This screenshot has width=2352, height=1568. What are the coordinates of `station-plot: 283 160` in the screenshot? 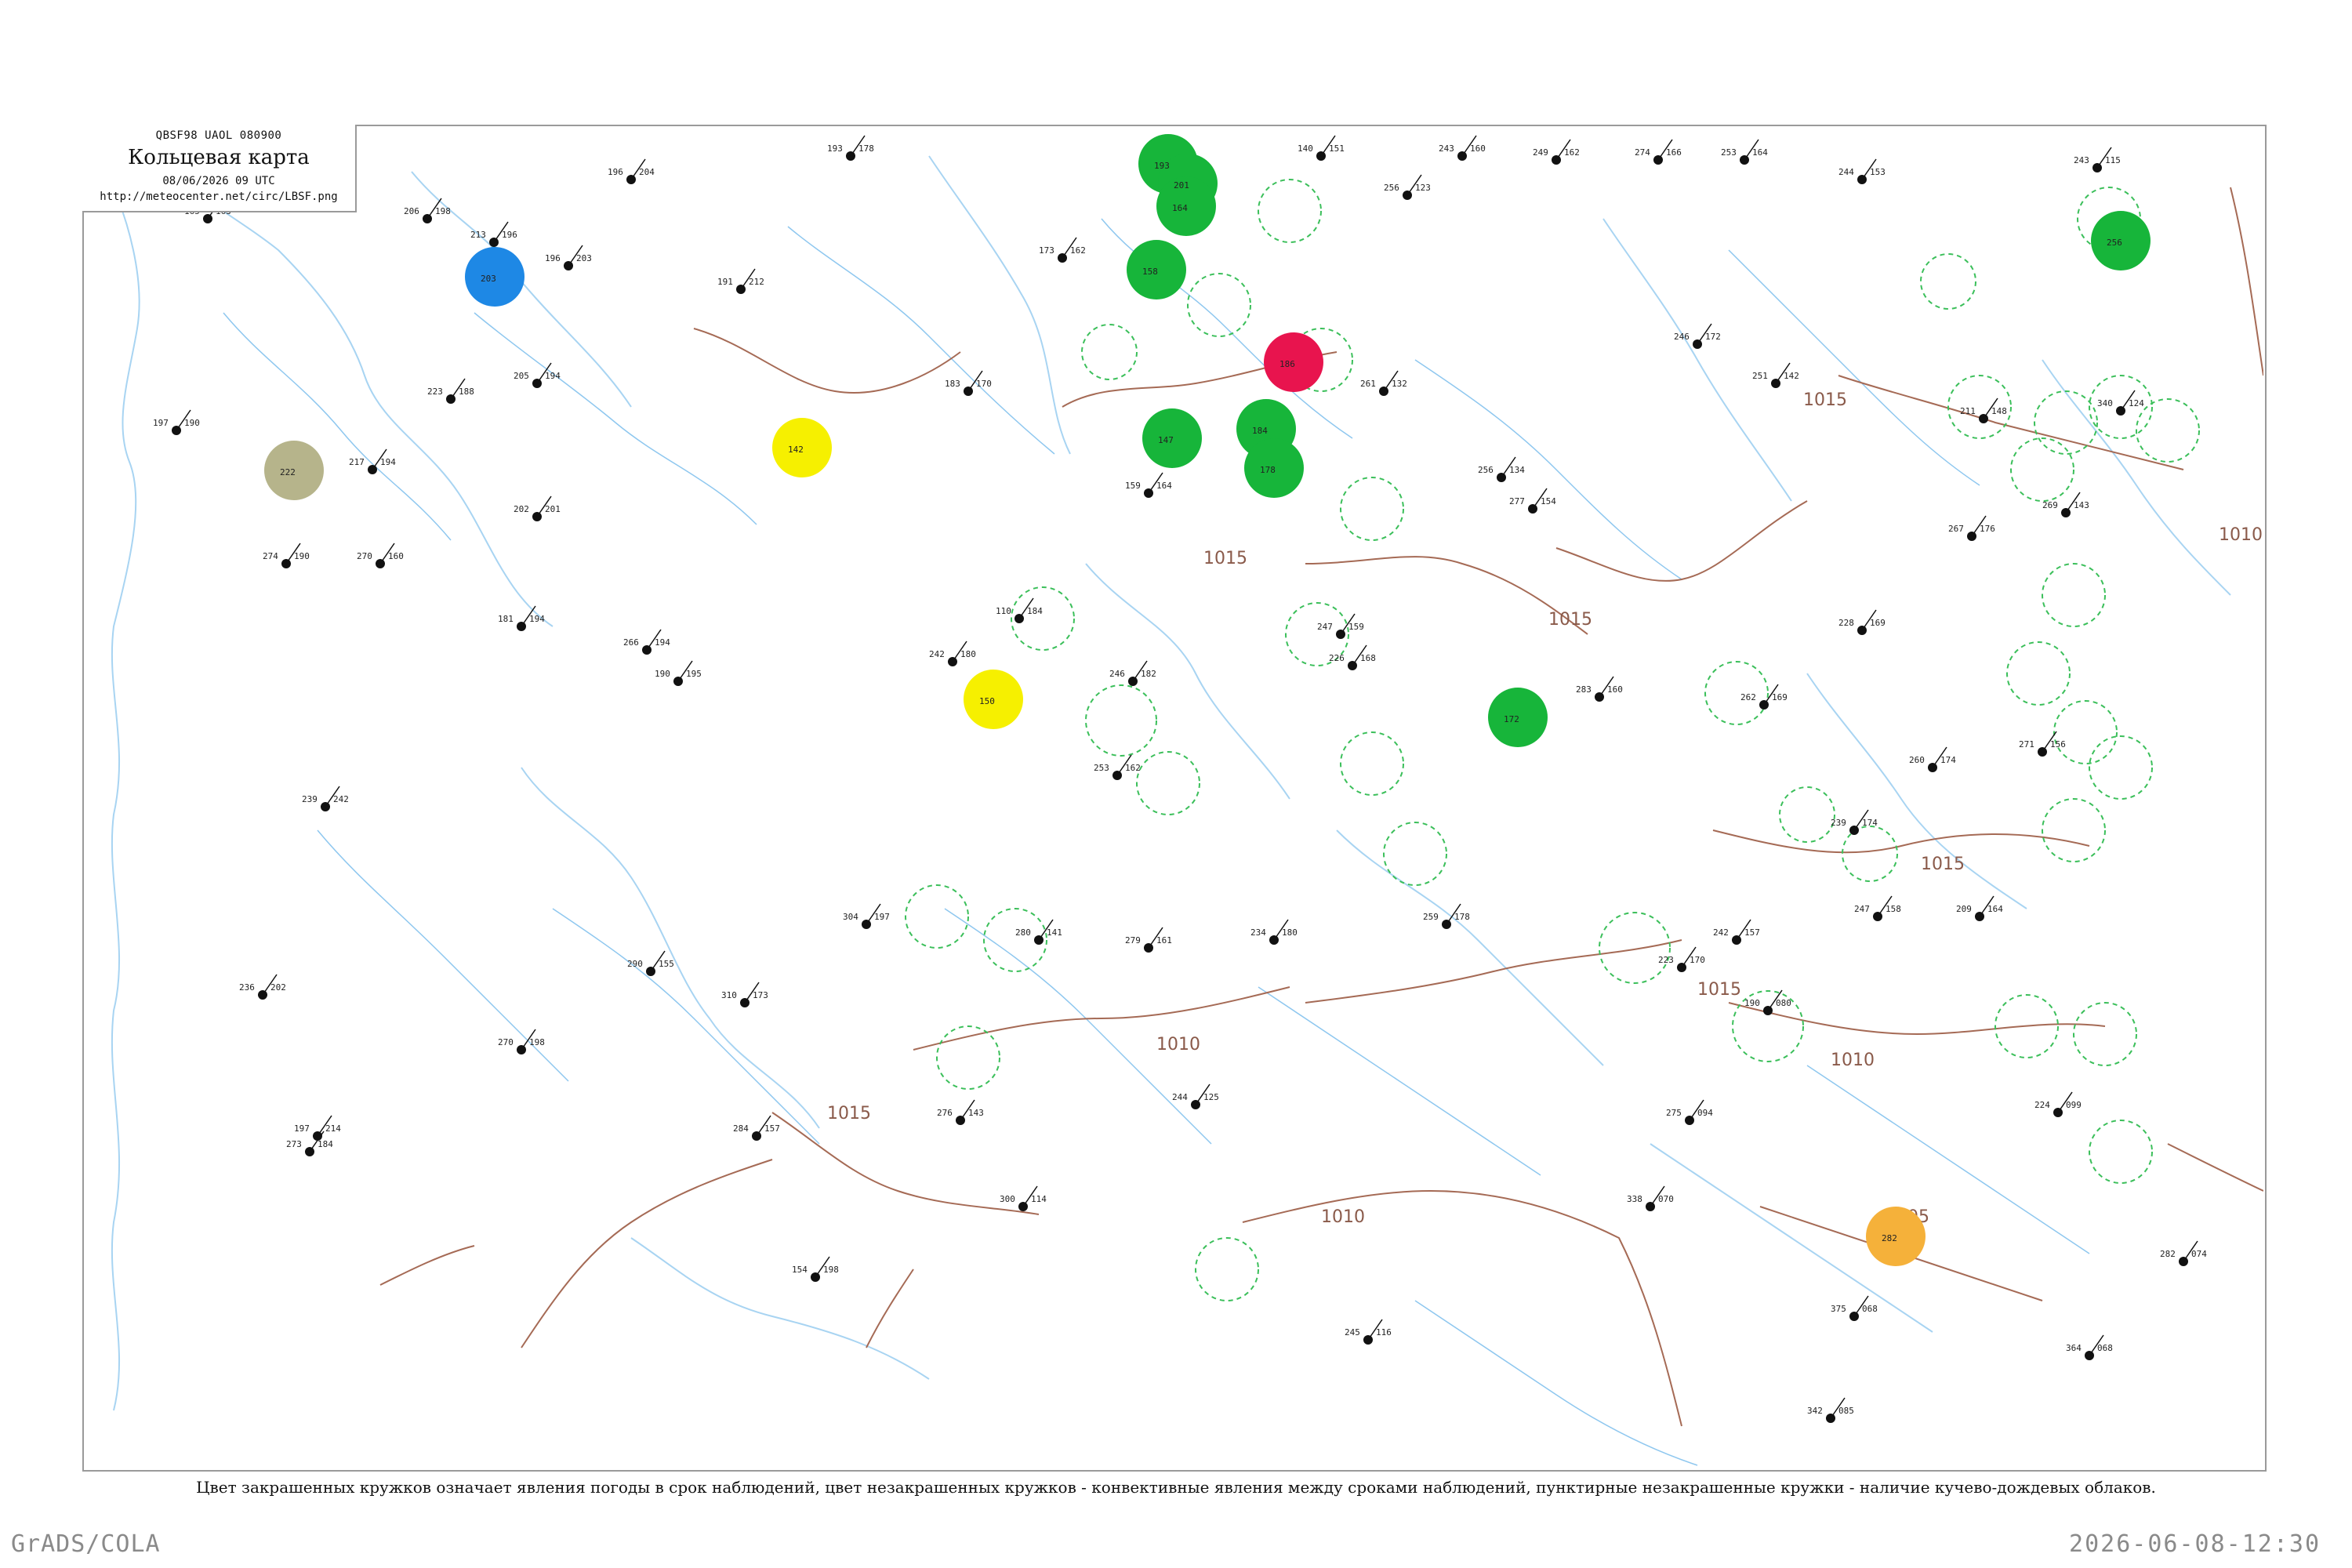 It's located at (1599, 689).